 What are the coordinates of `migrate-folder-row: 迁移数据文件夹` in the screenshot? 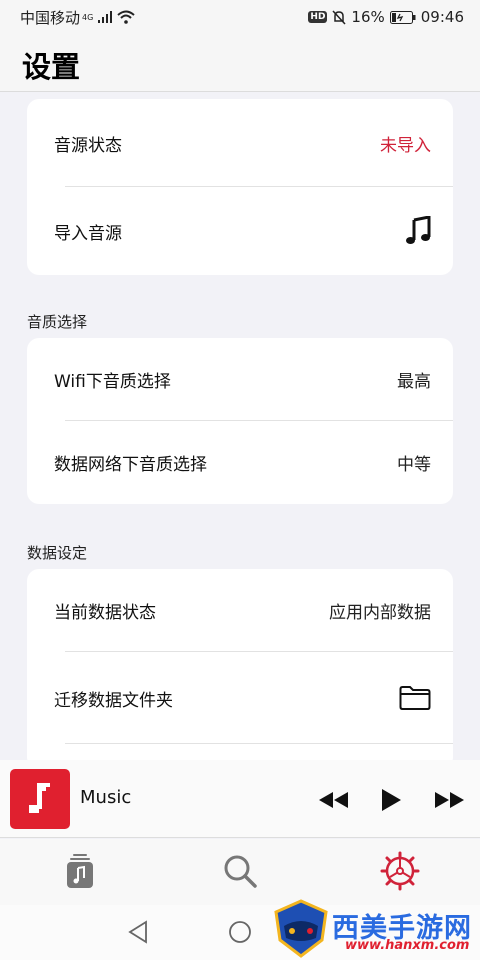 It's located at (240, 698).